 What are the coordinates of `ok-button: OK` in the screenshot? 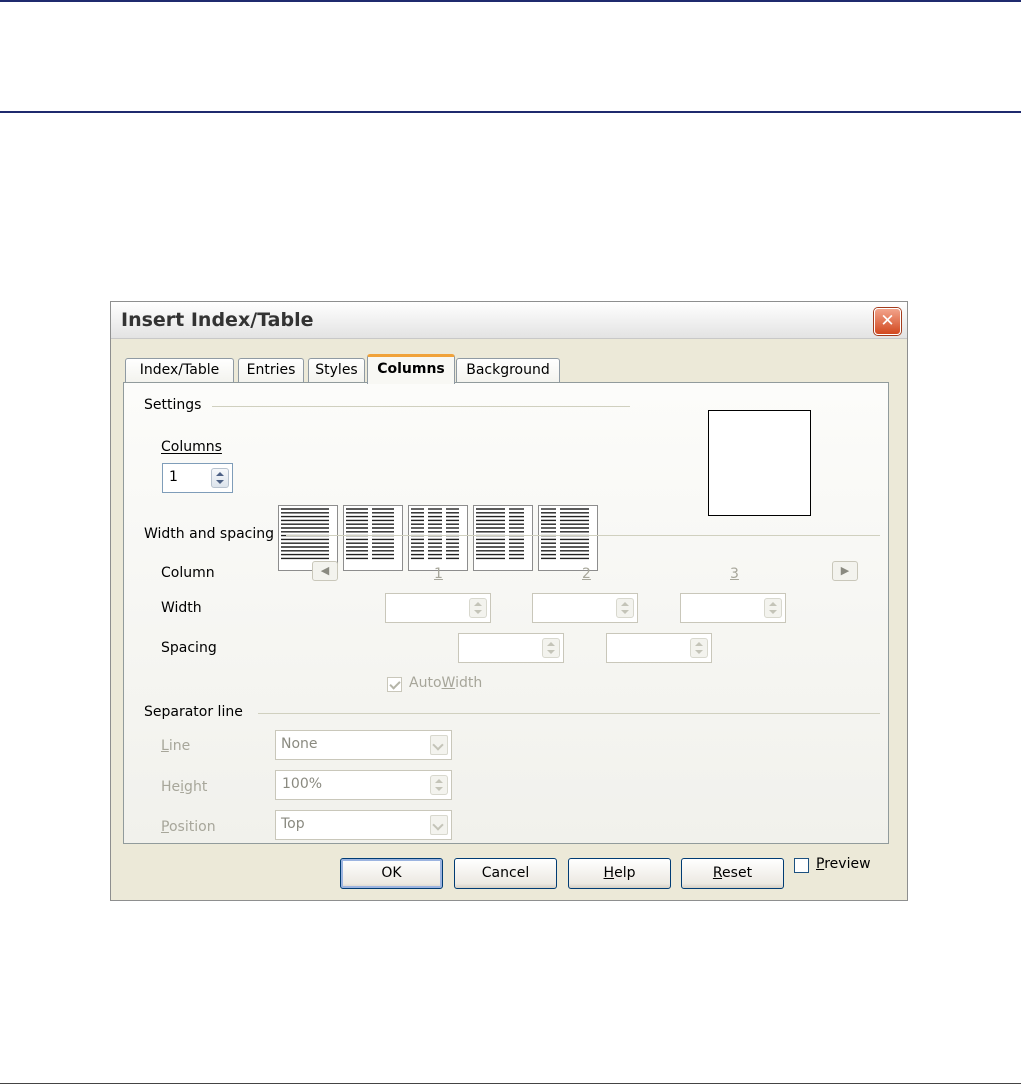 It's located at (391, 873).